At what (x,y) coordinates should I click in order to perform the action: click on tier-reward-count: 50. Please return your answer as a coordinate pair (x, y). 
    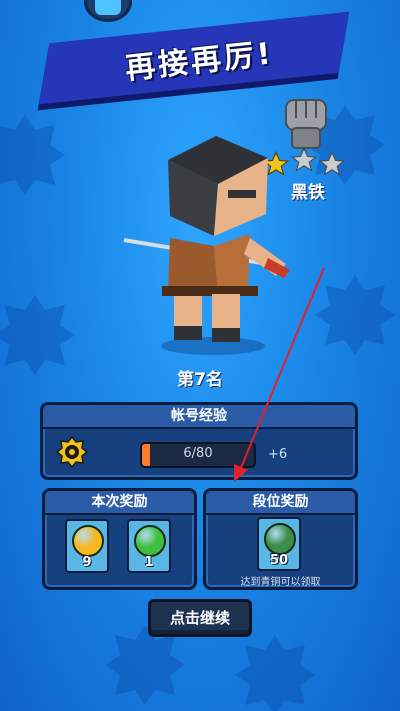
    Looking at the image, I should click on (279, 560).